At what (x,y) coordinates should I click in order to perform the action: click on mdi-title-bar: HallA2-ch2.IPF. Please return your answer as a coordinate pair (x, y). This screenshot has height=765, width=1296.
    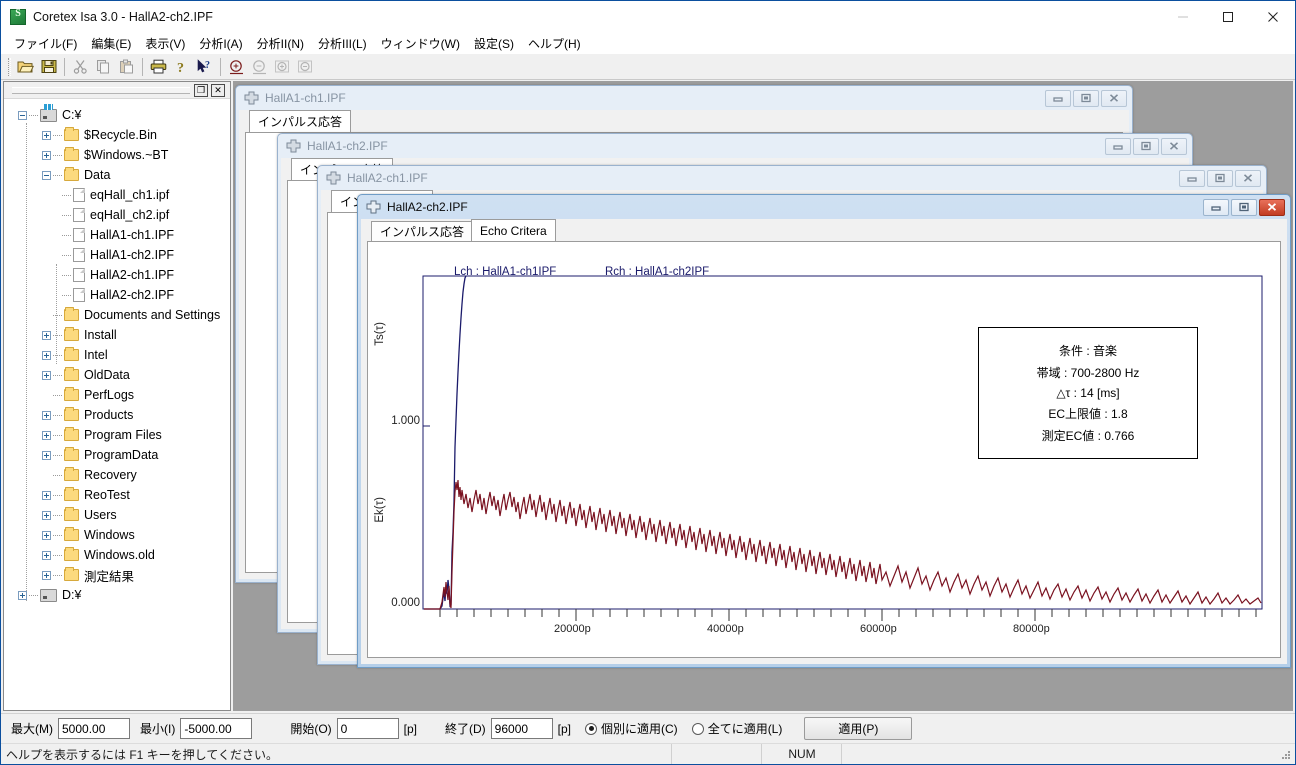
    Looking at the image, I should click on (824, 207).